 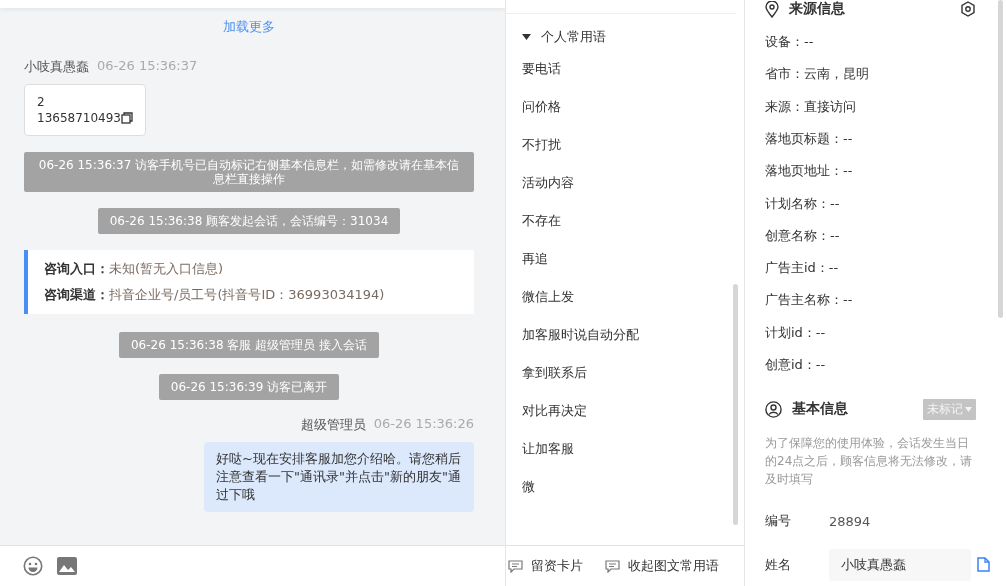 What do you see at coordinates (881, 235) in the screenshot?
I see `source-field: 创意名称：--` at bounding box center [881, 235].